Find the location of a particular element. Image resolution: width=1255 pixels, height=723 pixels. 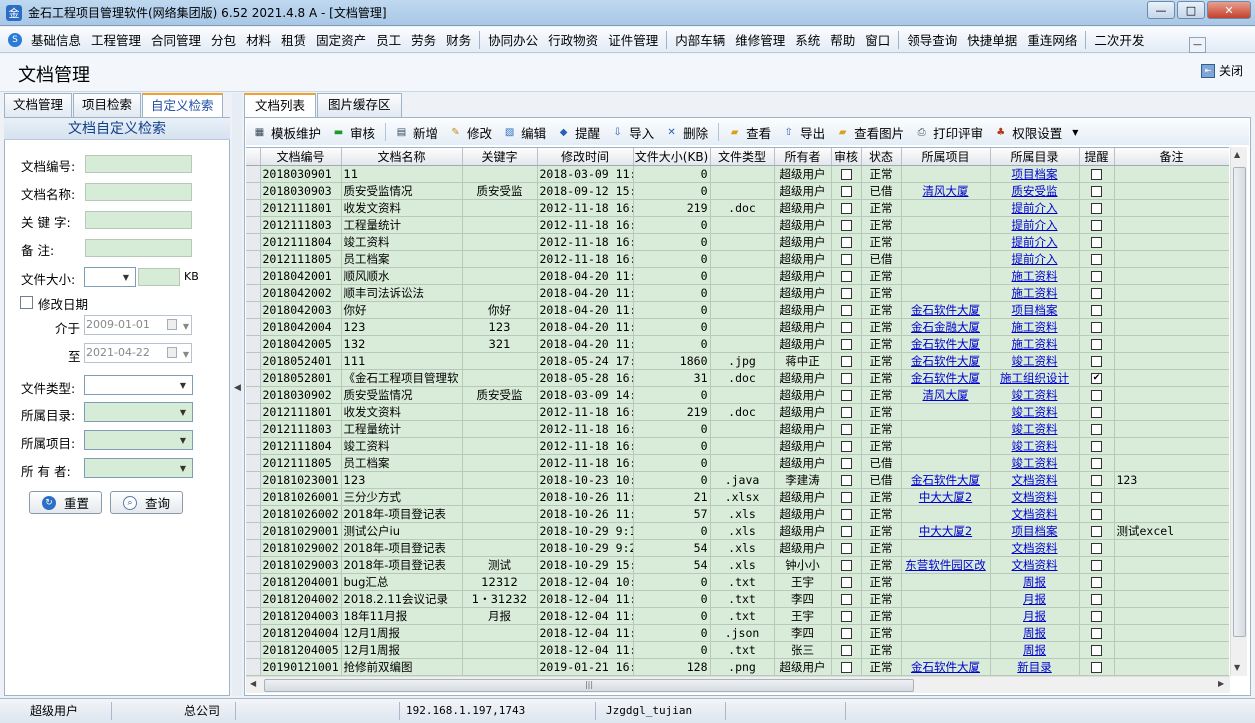

table-cell: 2018-12-04 11:3 is located at coordinates (585, 616).